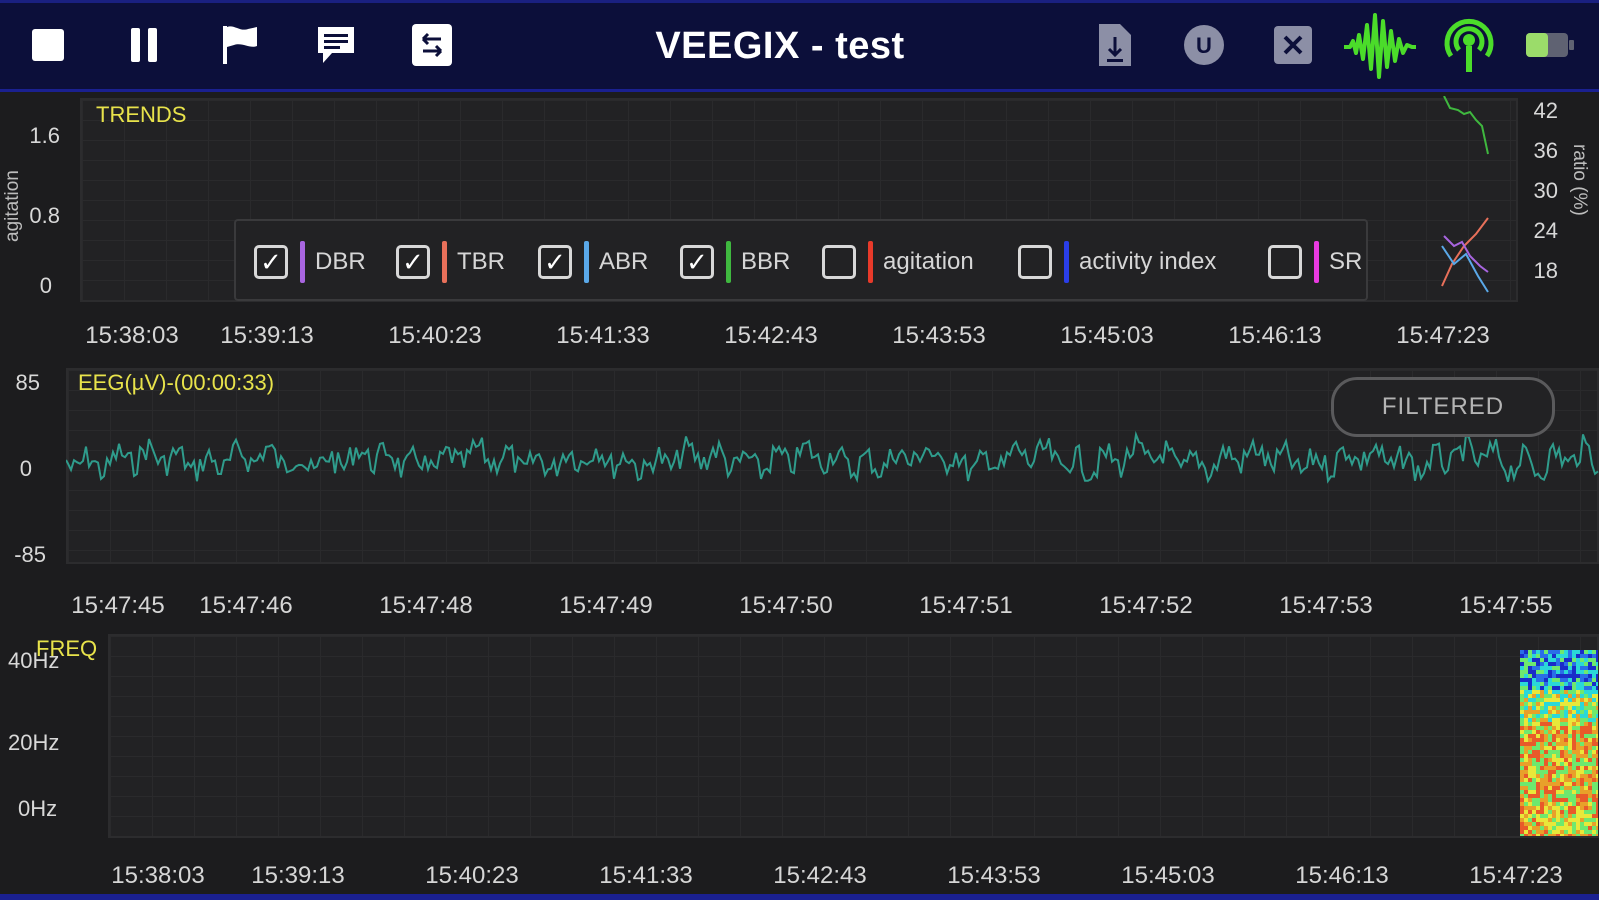 The image size is (1599, 900). I want to click on trends-title: TRENDS, so click(141, 114).